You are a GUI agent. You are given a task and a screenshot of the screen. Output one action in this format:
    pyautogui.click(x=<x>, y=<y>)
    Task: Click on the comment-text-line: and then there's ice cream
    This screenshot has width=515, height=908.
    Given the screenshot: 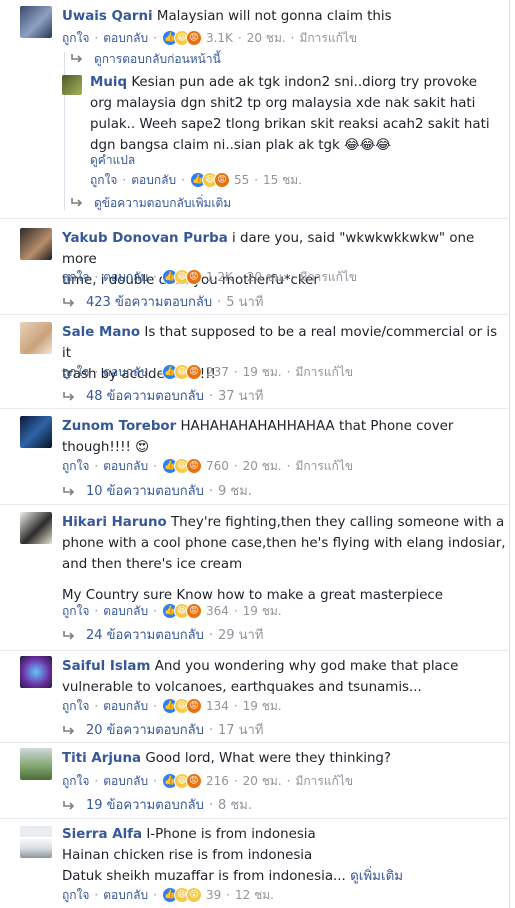 What is the action you would take?
    pyautogui.click(x=152, y=564)
    